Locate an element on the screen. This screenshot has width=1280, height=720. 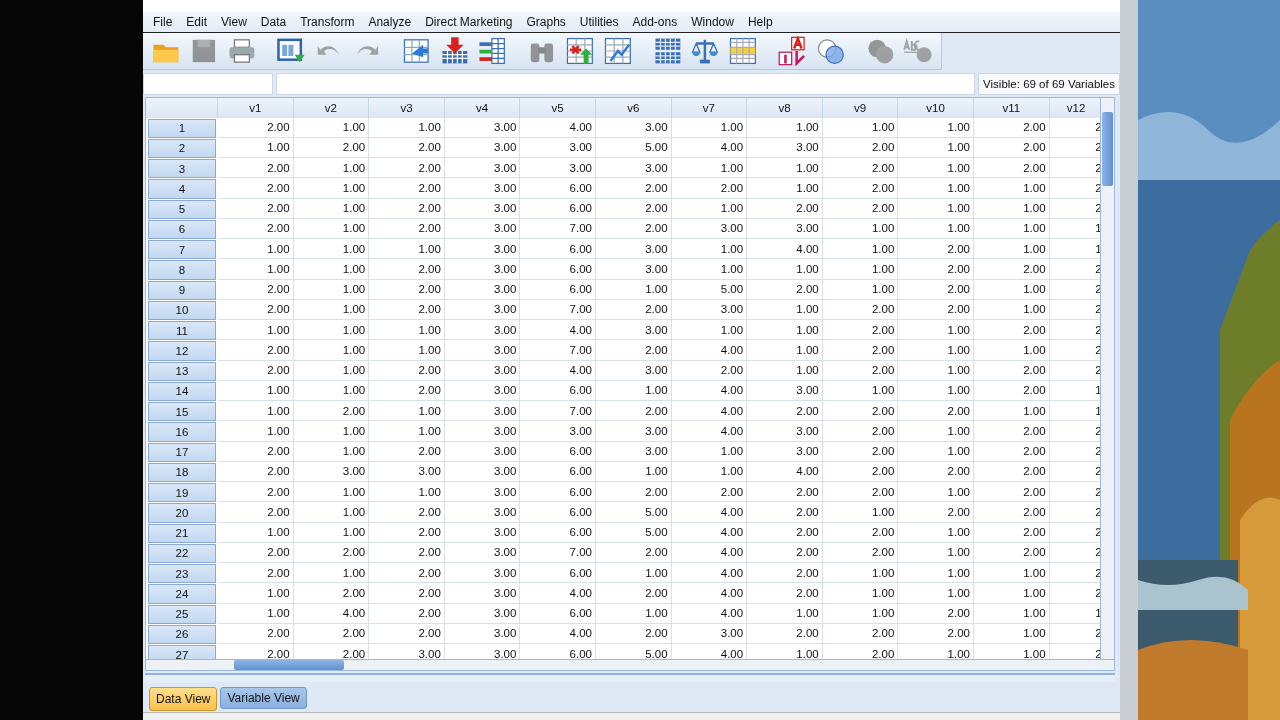
row-header: 14 is located at coordinates (182, 391).